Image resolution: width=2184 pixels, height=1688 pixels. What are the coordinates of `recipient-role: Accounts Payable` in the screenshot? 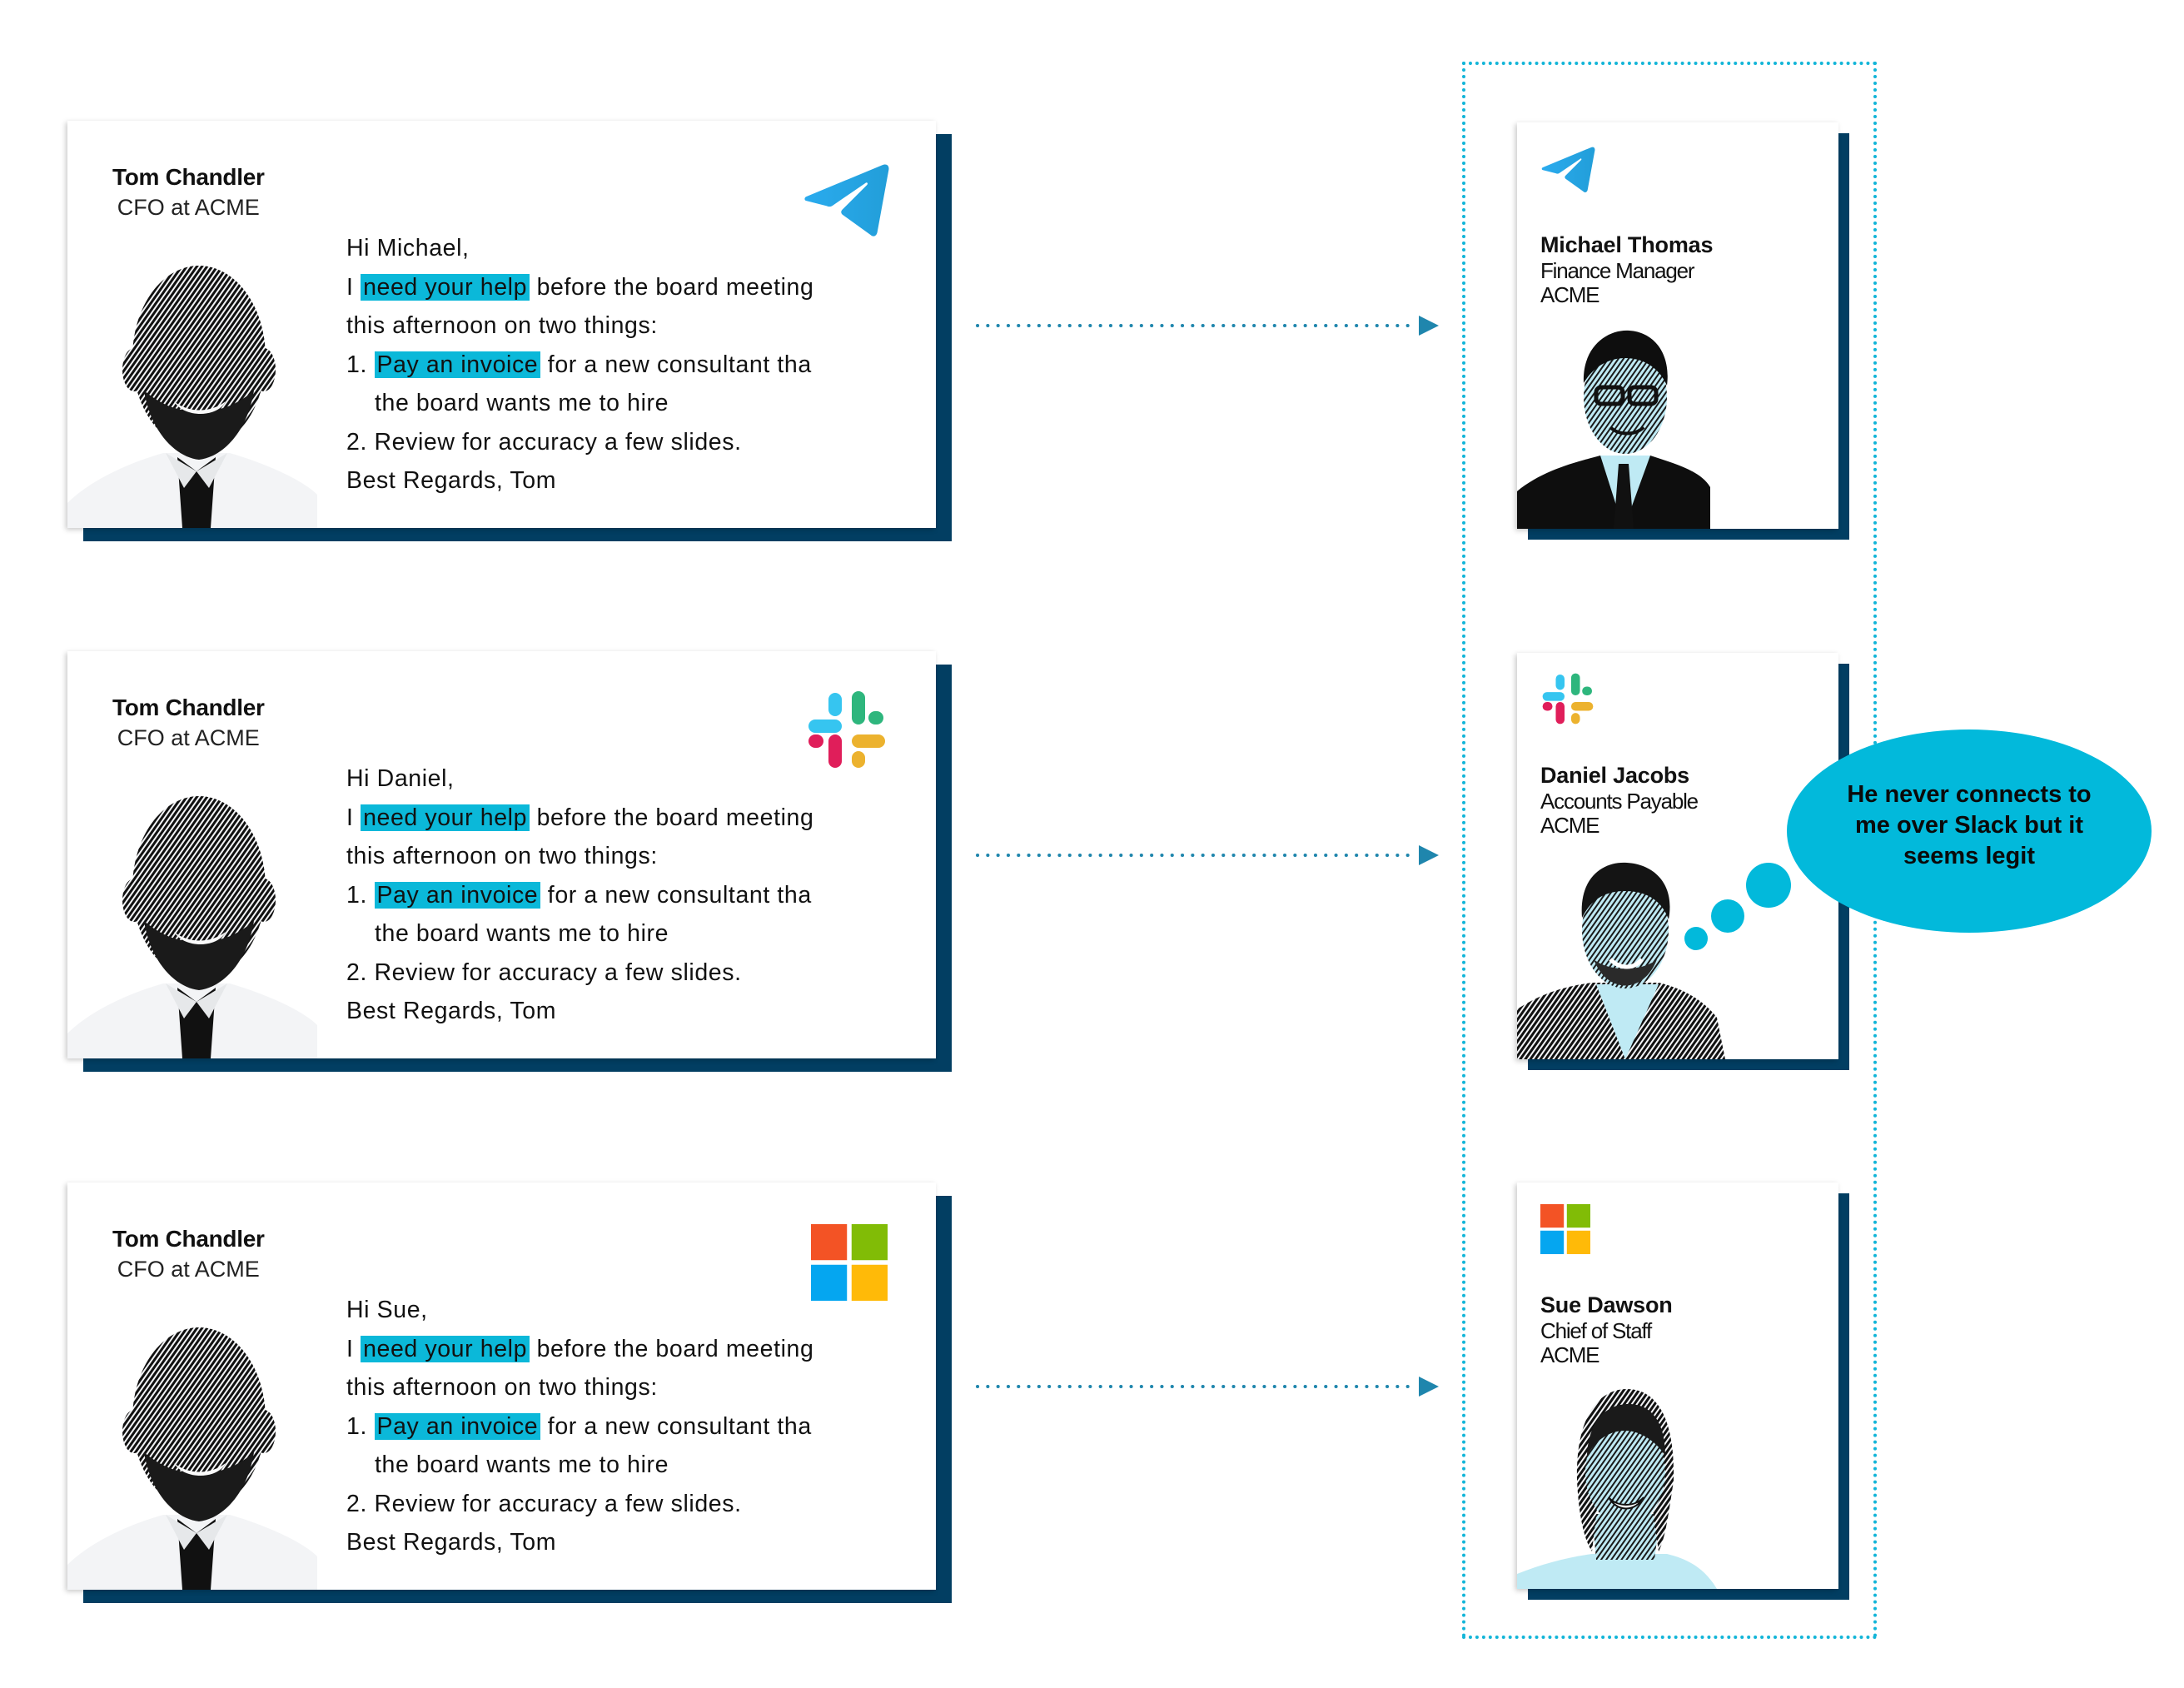 It's located at (1619, 801).